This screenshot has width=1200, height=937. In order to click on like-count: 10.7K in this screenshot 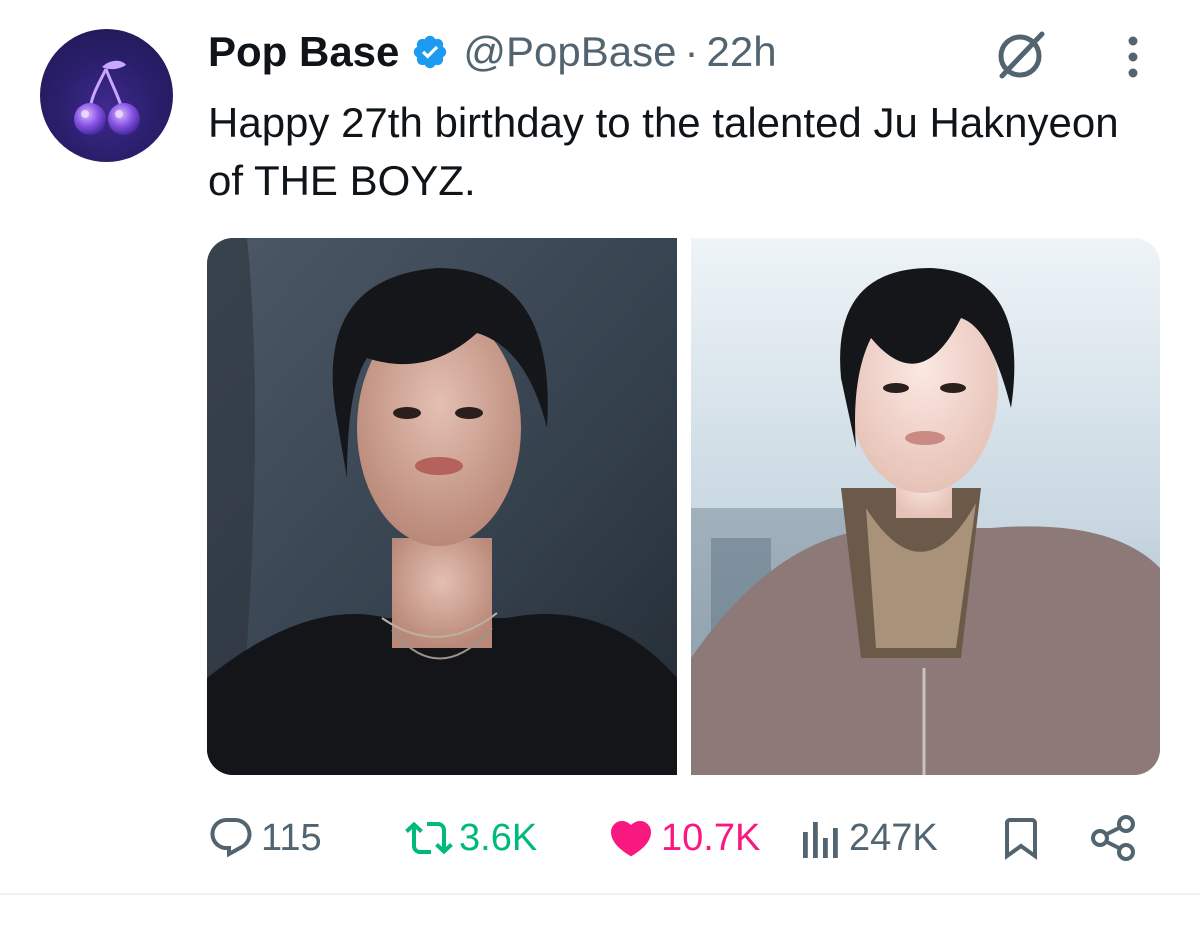, I will do `click(711, 837)`.